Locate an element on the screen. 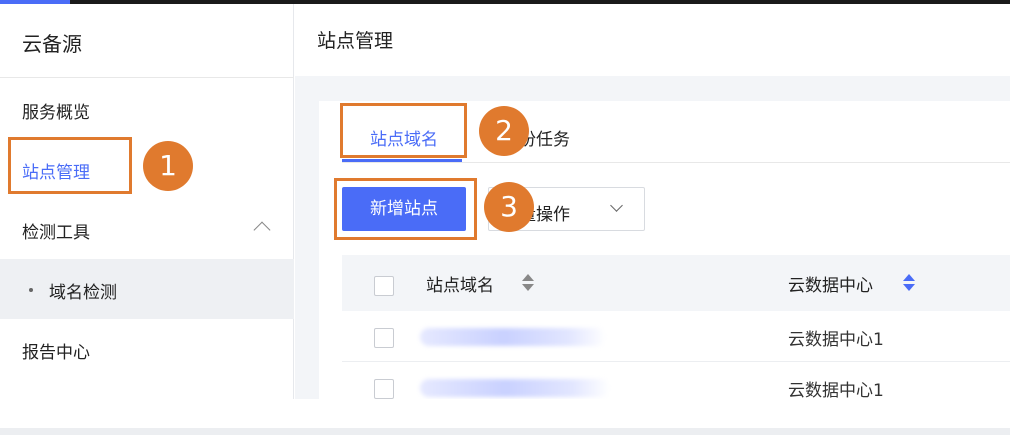 Image resolution: width=1010 pixels, height=435 pixels. sidebar-item-label: 检测工具 is located at coordinates (56, 233).